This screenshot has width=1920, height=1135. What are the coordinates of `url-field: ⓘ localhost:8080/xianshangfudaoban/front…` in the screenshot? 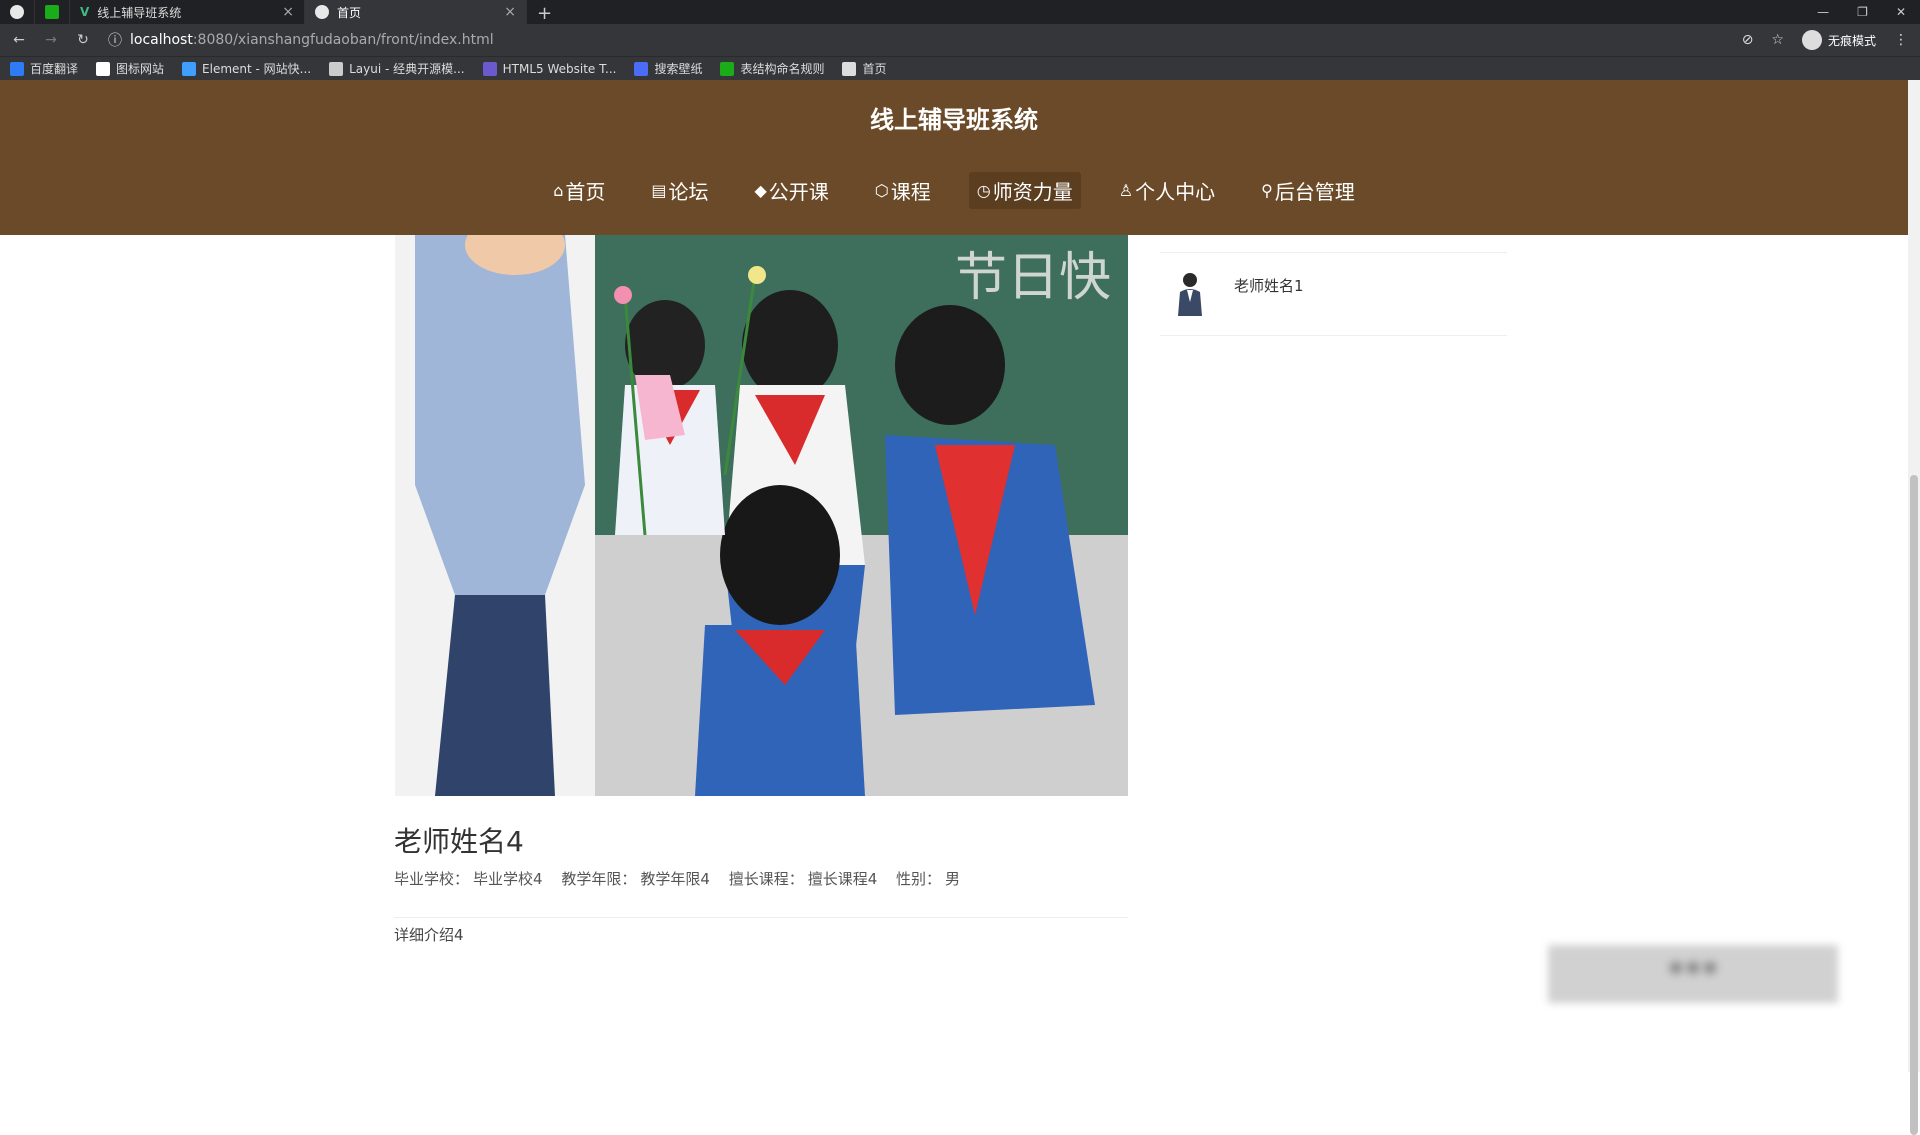 It's located at (301, 40).